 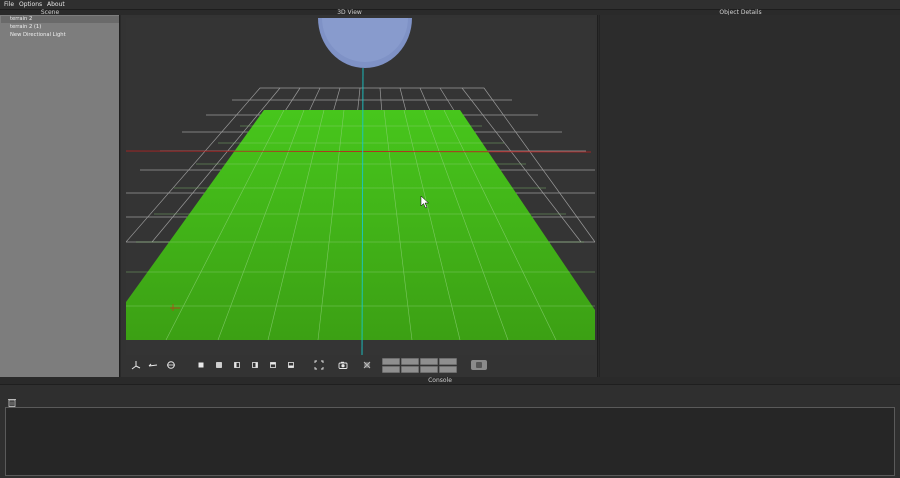 I want to click on view-bottom-icon, so click(x=291, y=365).